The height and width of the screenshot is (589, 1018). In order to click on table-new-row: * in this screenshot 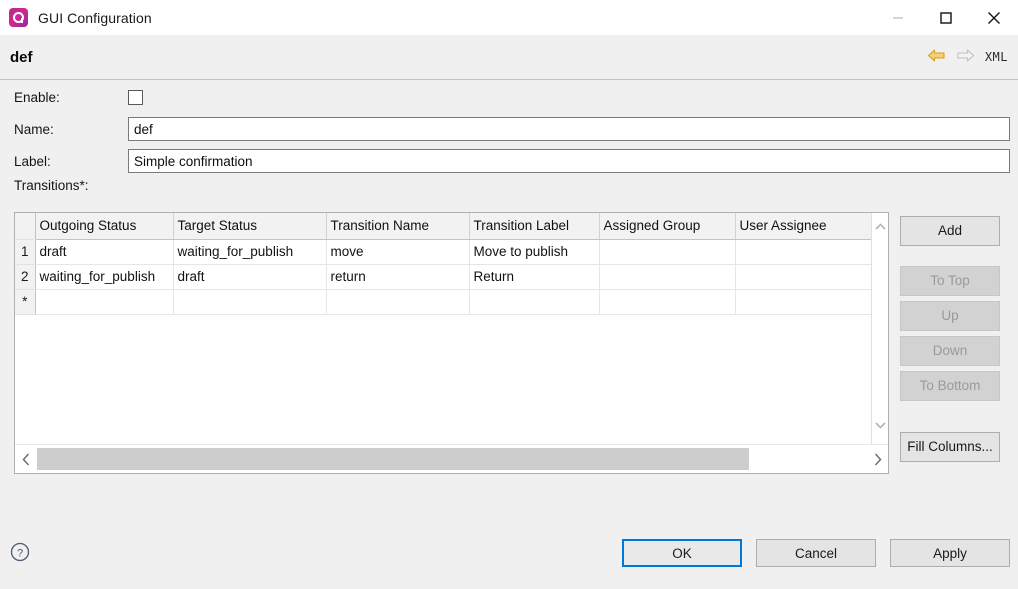, I will do `click(444, 302)`.